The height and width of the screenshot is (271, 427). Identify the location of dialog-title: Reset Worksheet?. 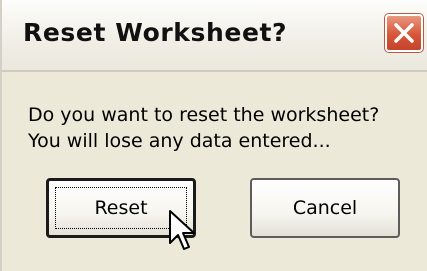
(155, 32).